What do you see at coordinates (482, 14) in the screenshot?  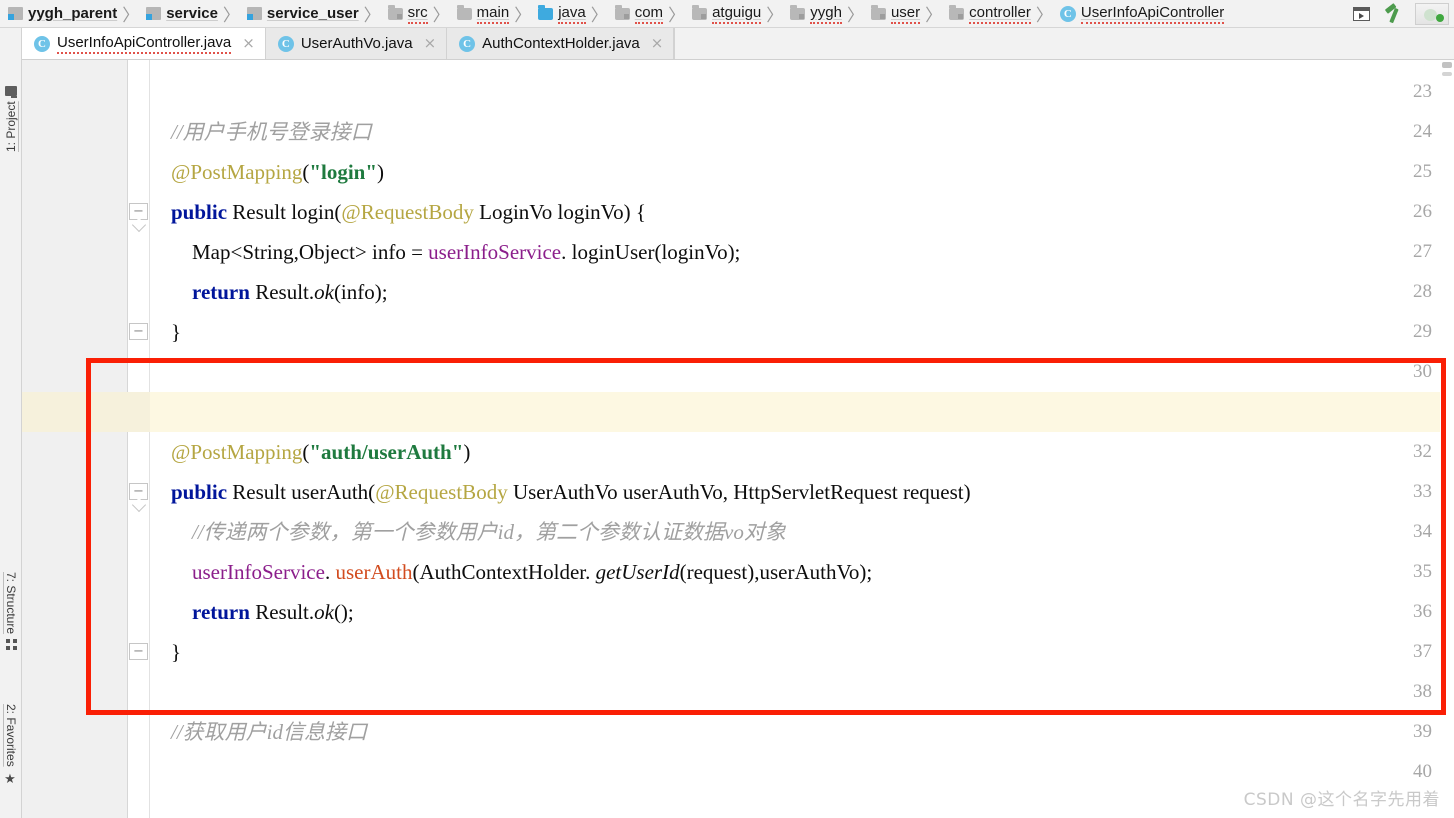 I see `breadcrumb-item-main: main` at bounding box center [482, 14].